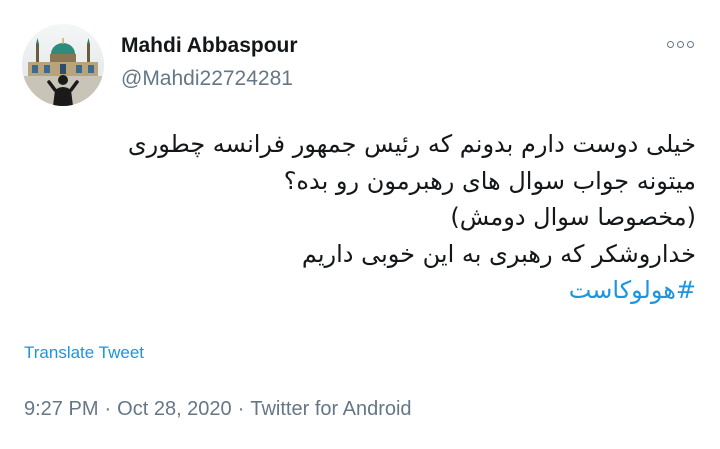 This screenshot has width=720, height=449. I want to click on tweet-meta: 9:27 PM · Oct 28, 2020 · Twitter for Android, so click(218, 409).